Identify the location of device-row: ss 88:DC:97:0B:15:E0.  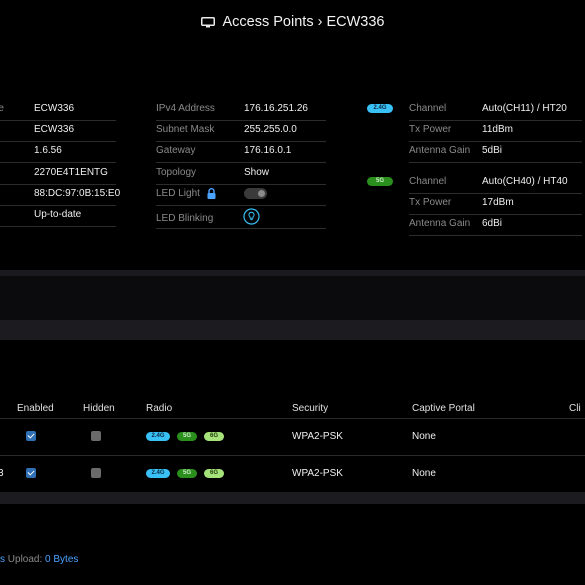
(60, 194).